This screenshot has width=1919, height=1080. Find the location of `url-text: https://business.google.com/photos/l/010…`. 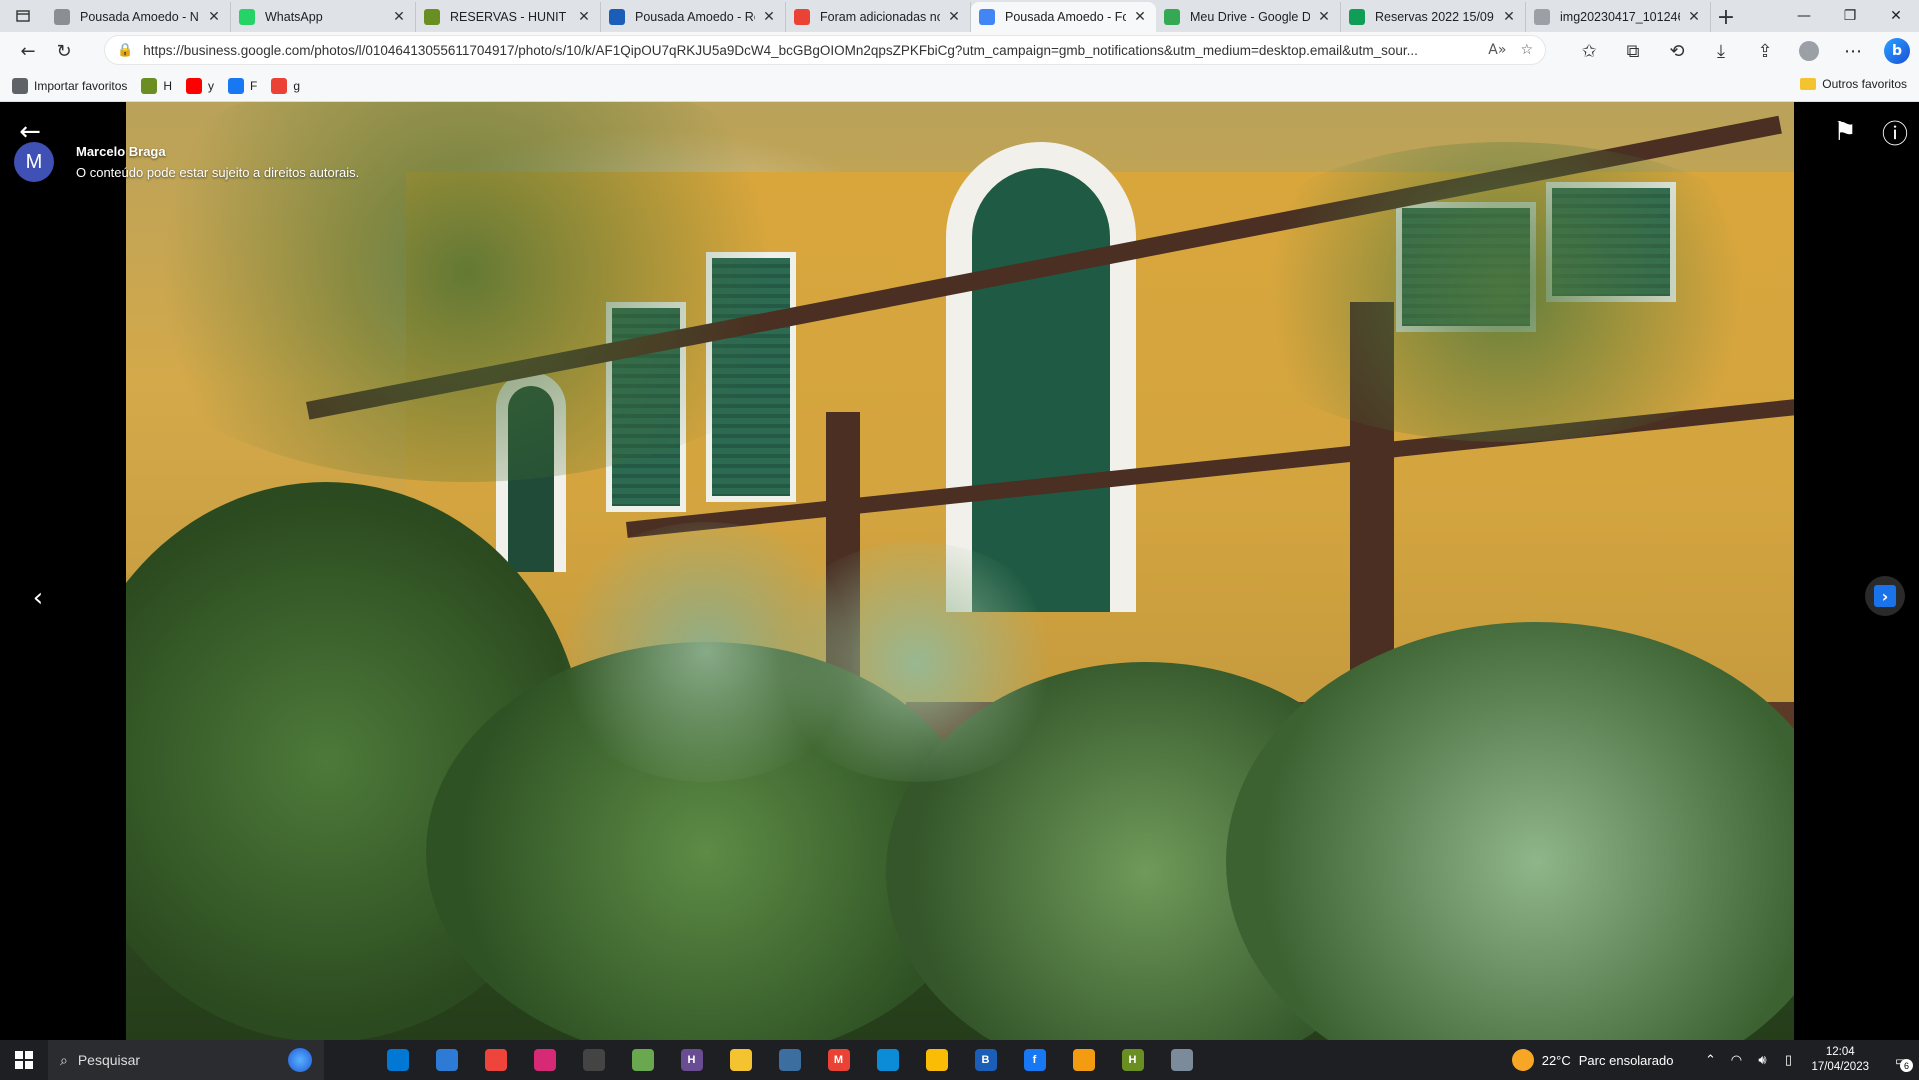

url-text: https://business.google.com/photos/l/010… is located at coordinates (815, 50).